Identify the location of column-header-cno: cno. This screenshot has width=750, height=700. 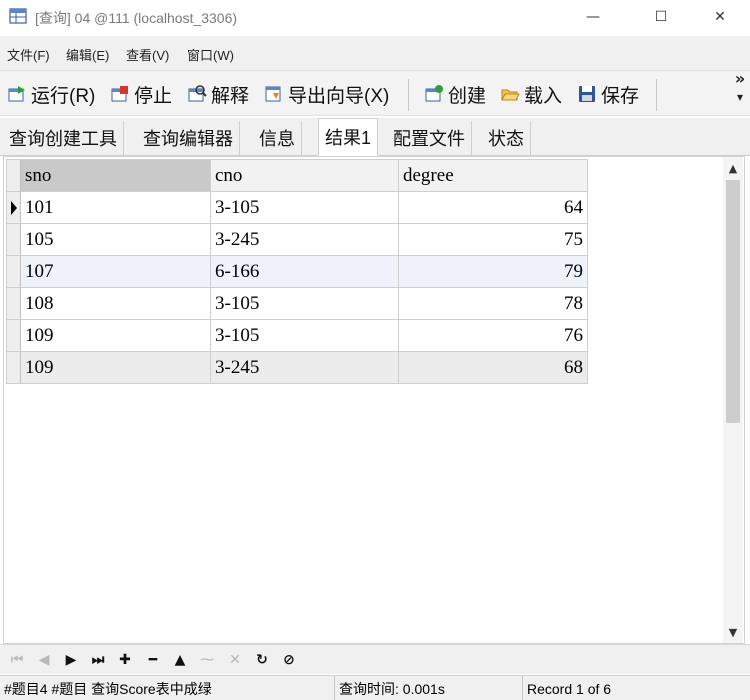
(304, 175).